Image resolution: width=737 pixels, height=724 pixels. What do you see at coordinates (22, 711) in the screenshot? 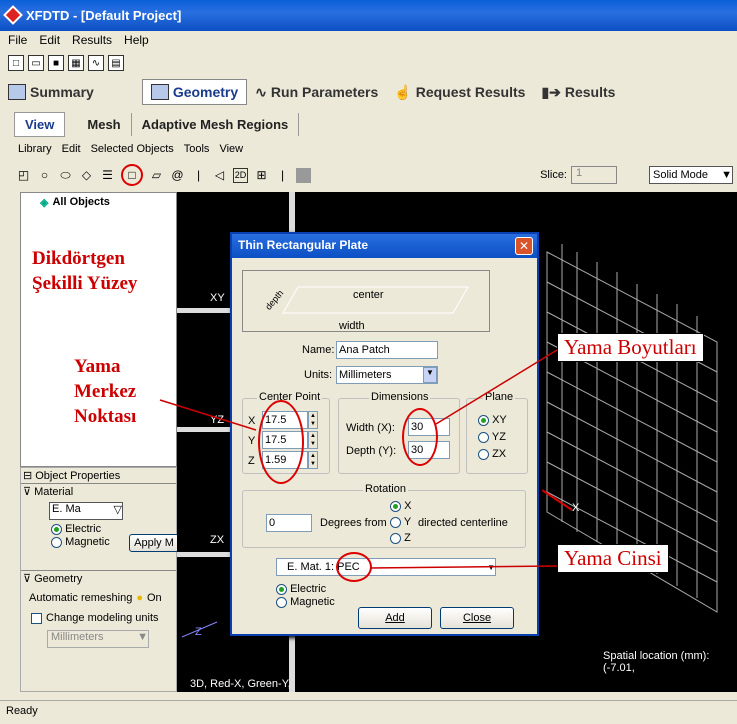
I see `status-text: Ready` at bounding box center [22, 711].